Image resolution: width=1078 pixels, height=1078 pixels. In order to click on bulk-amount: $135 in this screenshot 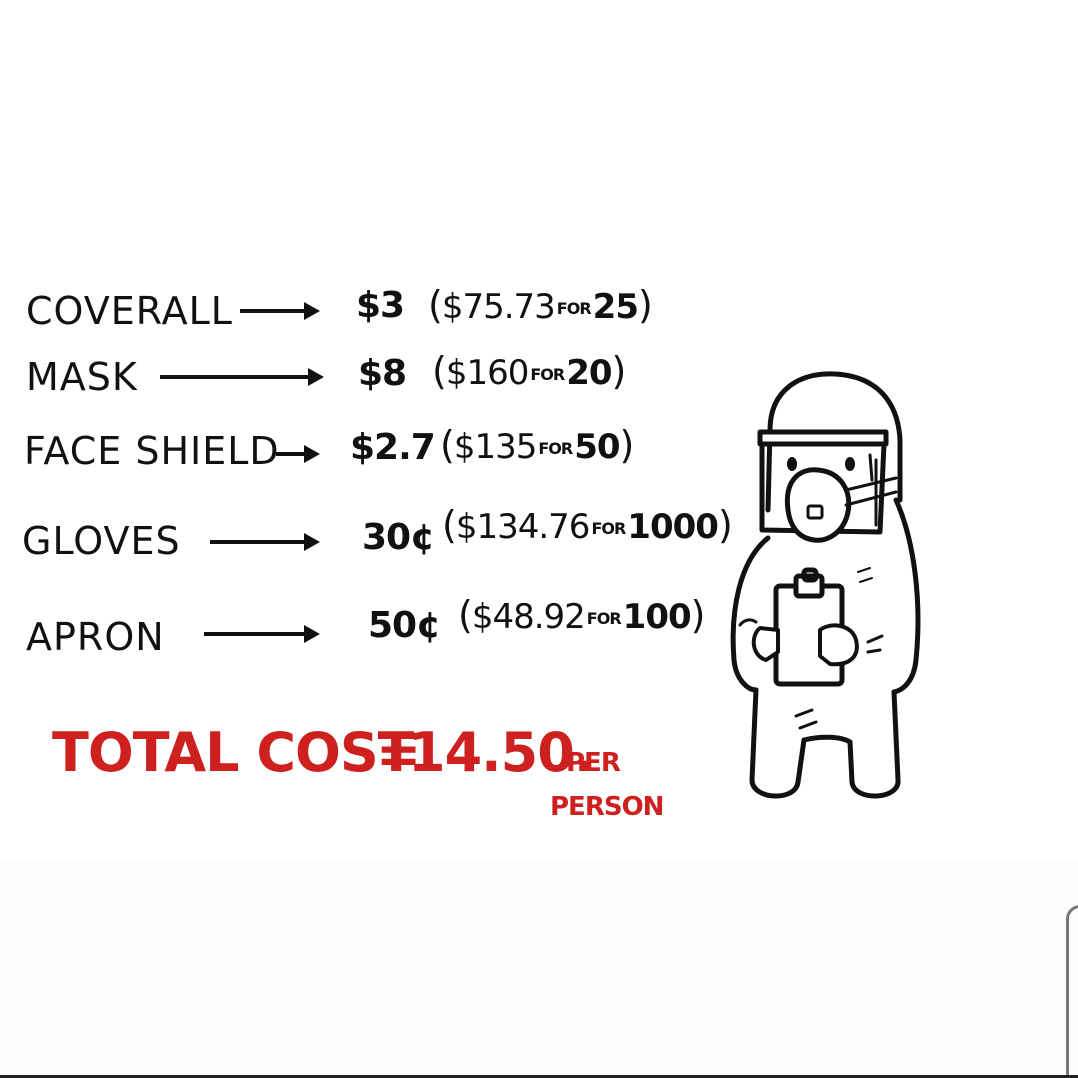, I will do `click(495, 447)`.